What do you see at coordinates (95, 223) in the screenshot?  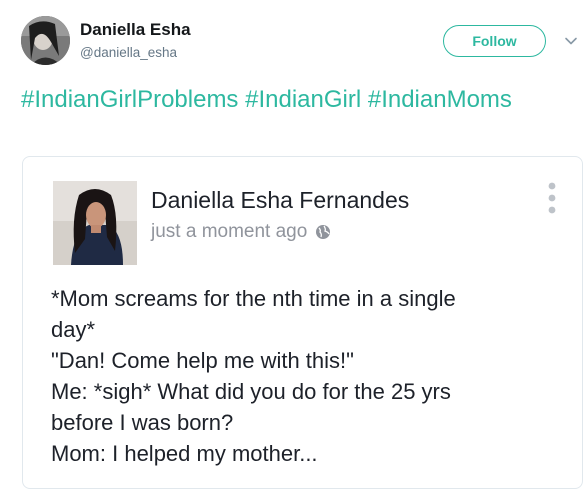 I see `post-author-avatar` at bounding box center [95, 223].